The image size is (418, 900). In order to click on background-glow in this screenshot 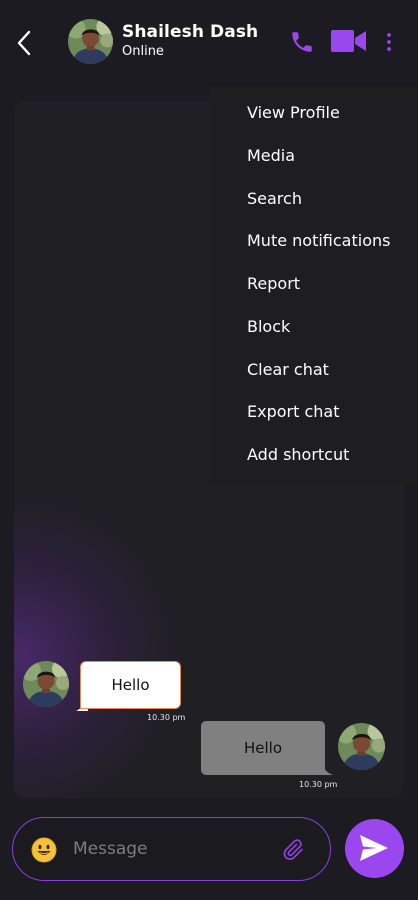, I will do `click(99, 644)`.